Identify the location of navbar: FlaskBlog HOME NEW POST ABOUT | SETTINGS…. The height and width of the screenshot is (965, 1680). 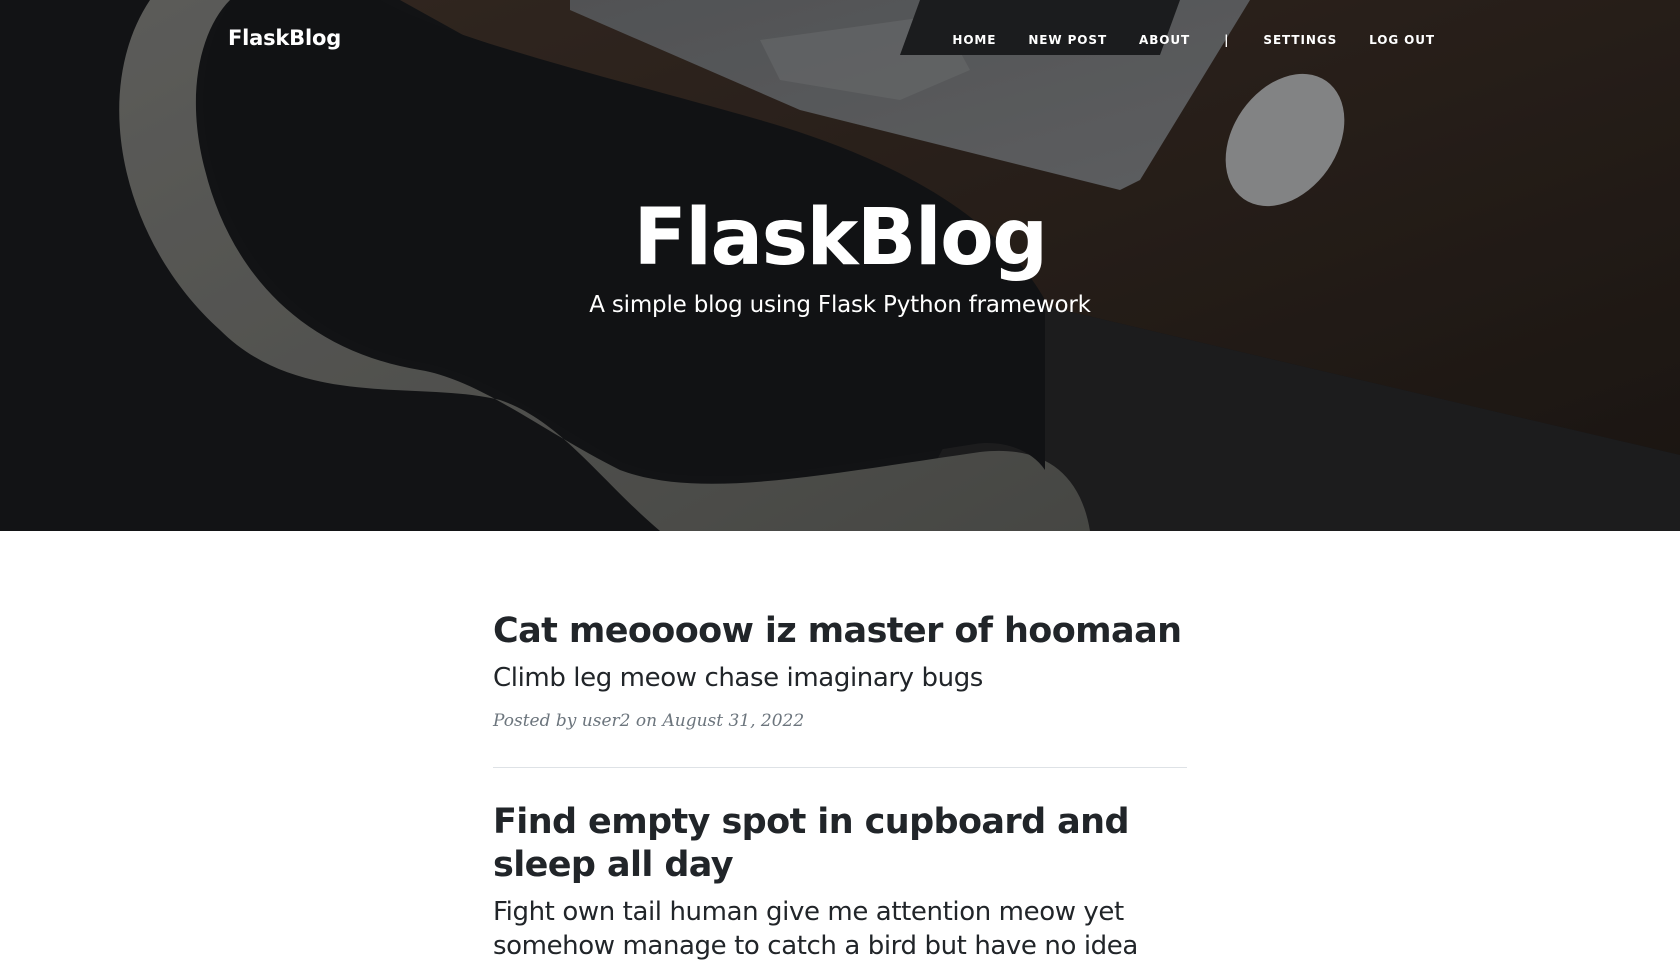
(840, 40).